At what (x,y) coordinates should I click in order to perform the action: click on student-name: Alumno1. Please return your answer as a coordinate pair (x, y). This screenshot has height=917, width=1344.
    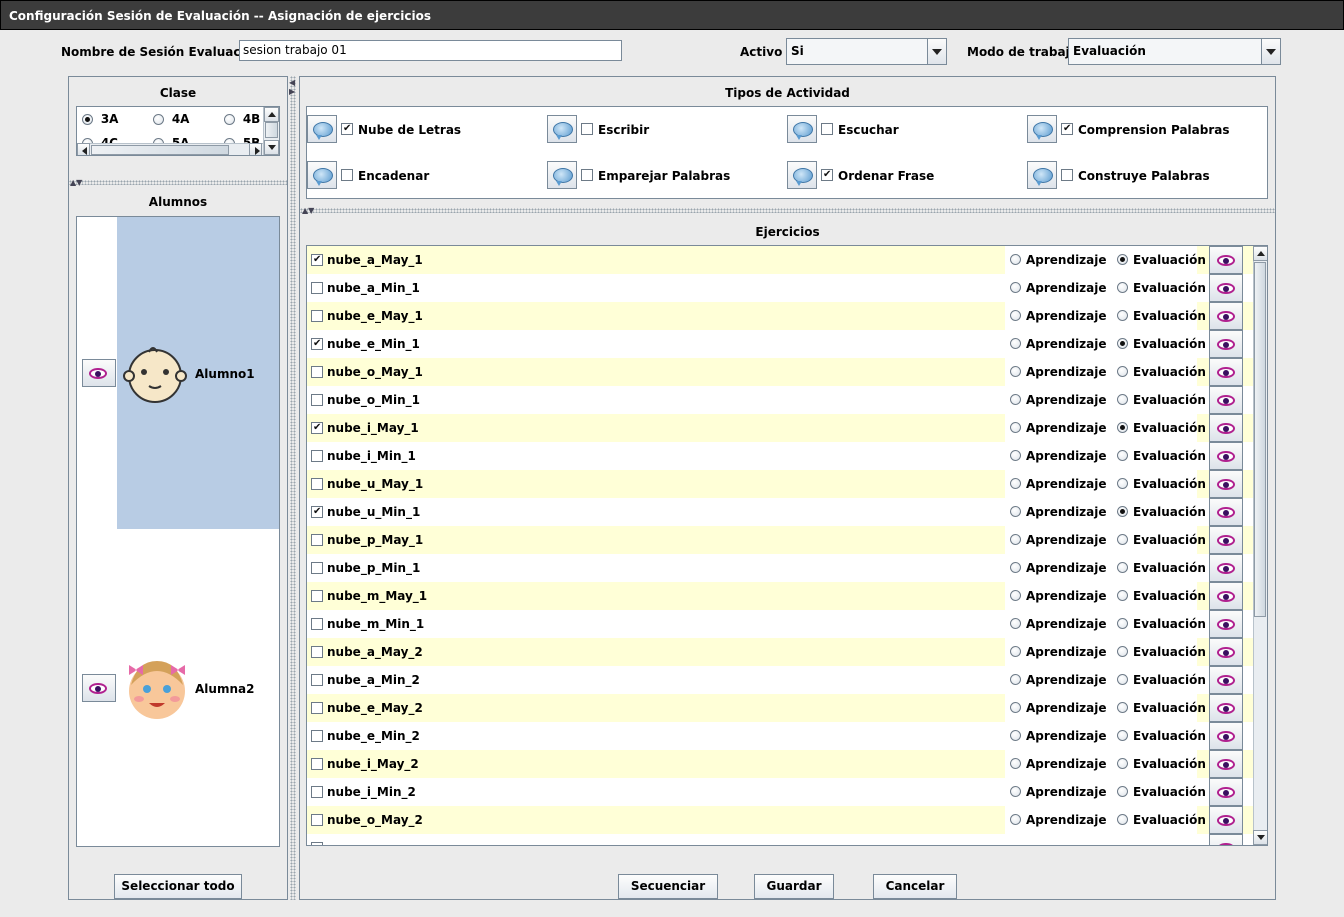
    Looking at the image, I should click on (225, 374).